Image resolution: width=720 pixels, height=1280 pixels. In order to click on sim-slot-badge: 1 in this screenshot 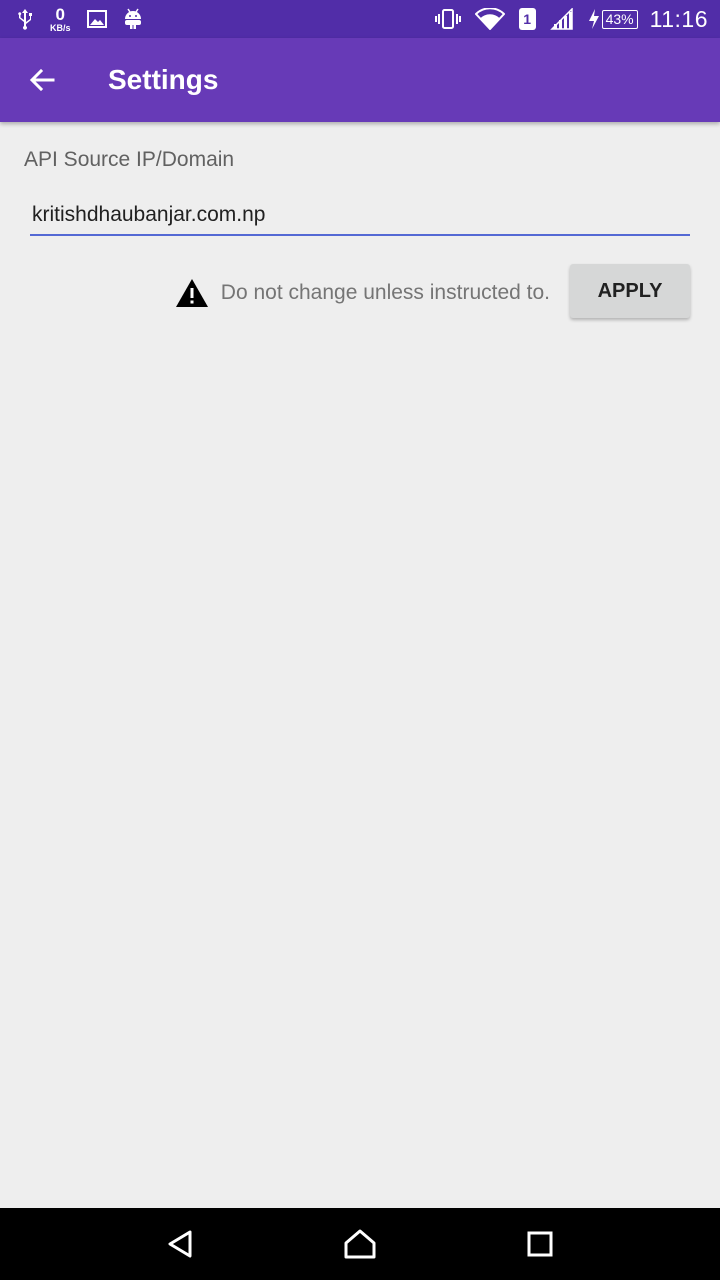, I will do `click(527, 19)`.